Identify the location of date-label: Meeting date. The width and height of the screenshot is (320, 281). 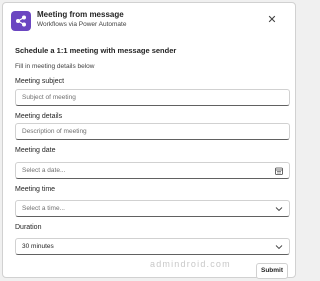
(35, 150).